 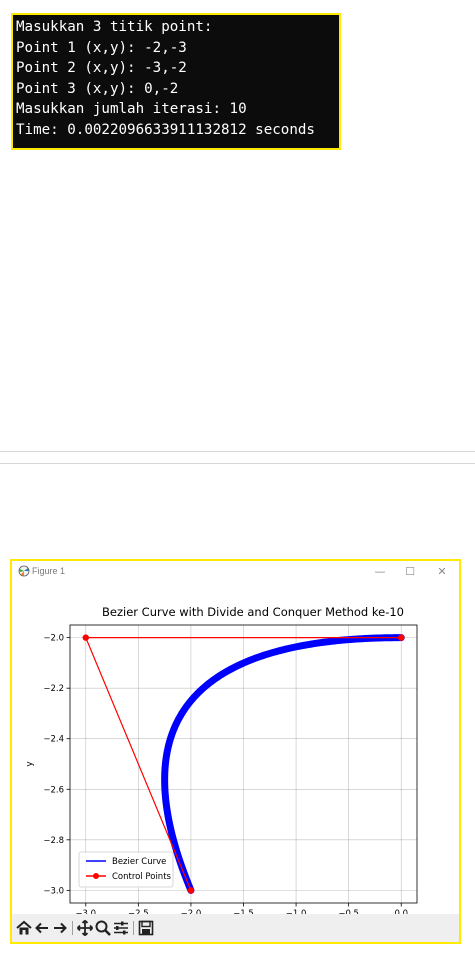 I want to click on back-arrow-icon, so click(x=42, y=928).